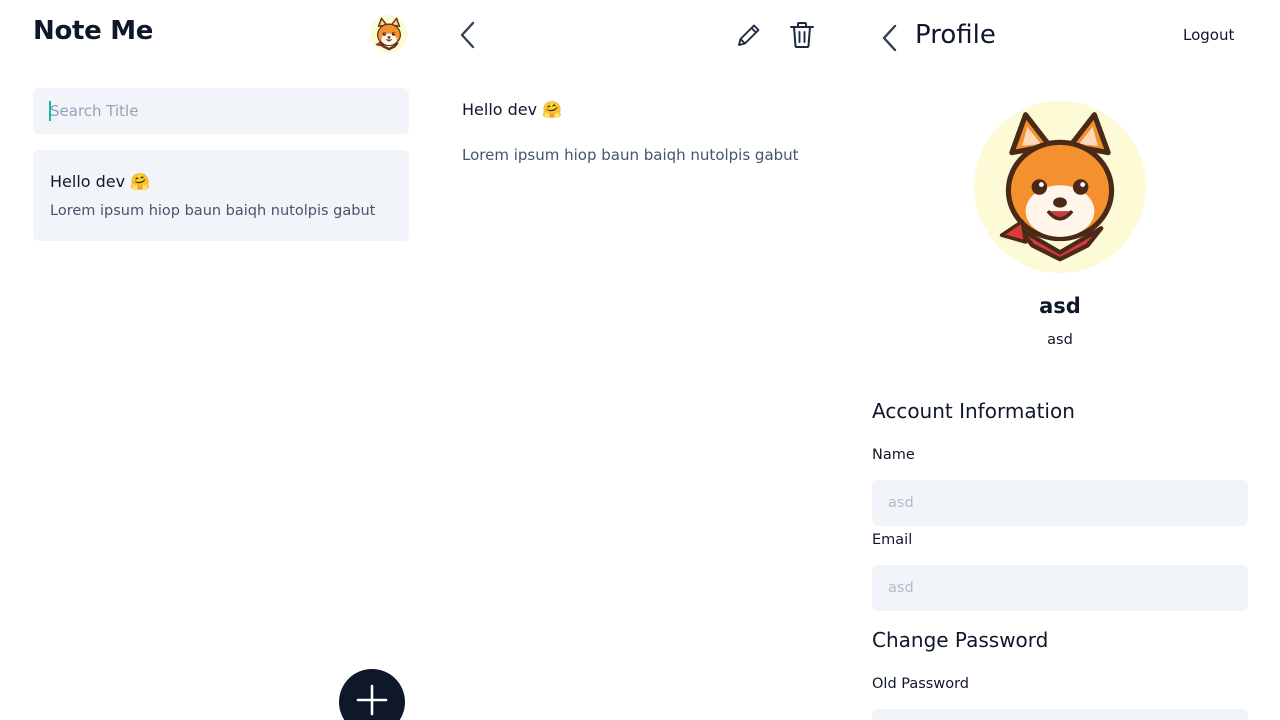  What do you see at coordinates (1060, 503) in the screenshot?
I see `name-field` at bounding box center [1060, 503].